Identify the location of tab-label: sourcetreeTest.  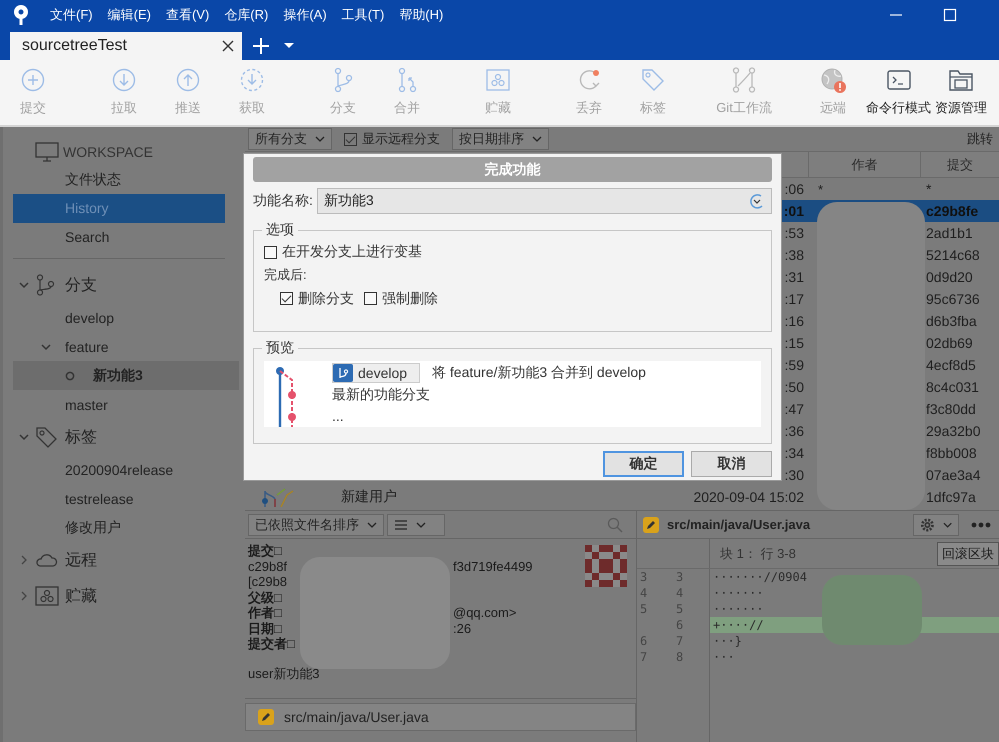
(122, 46).